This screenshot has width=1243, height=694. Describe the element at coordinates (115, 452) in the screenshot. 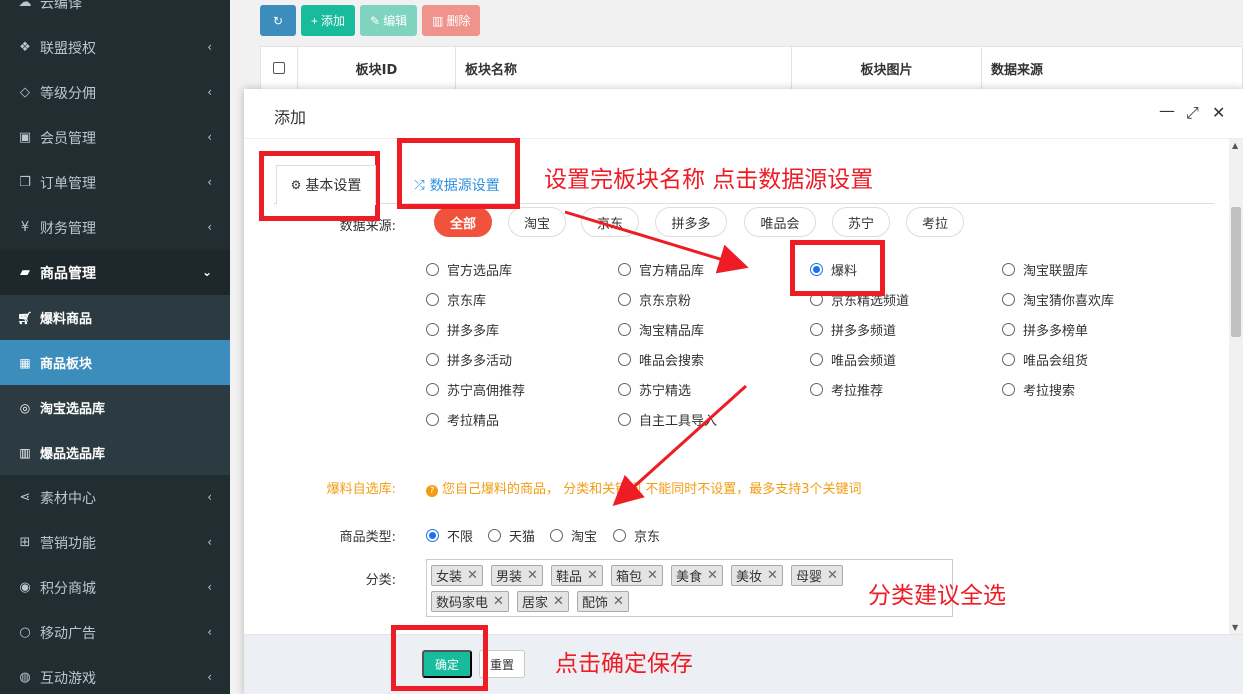

I see `sidebar-subitem-hot-library: ▥ 爆品选品库` at that location.